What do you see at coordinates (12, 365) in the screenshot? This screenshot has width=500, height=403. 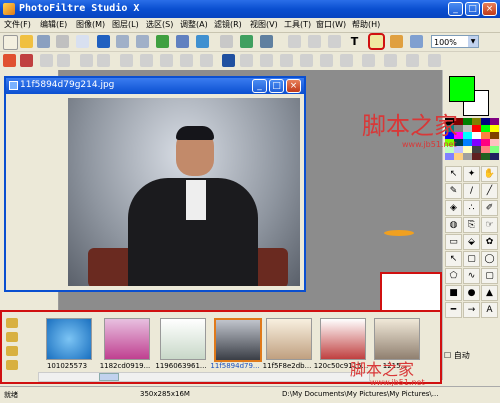 I see `folder-view-icon` at bounding box center [12, 365].